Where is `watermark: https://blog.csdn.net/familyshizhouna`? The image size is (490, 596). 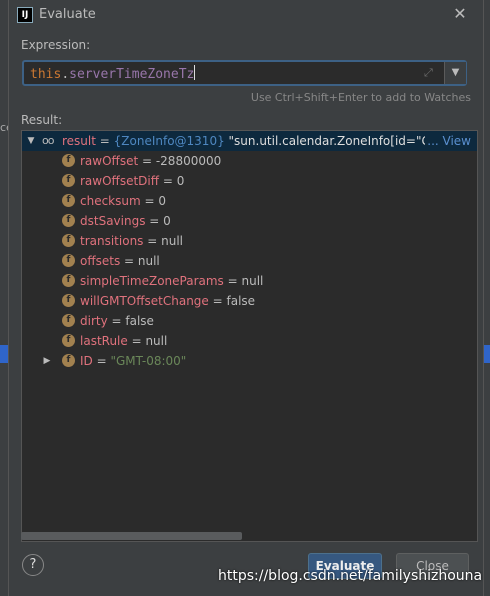
watermark: https://blog.csdn.net/familyshizhouna is located at coordinates (350, 576).